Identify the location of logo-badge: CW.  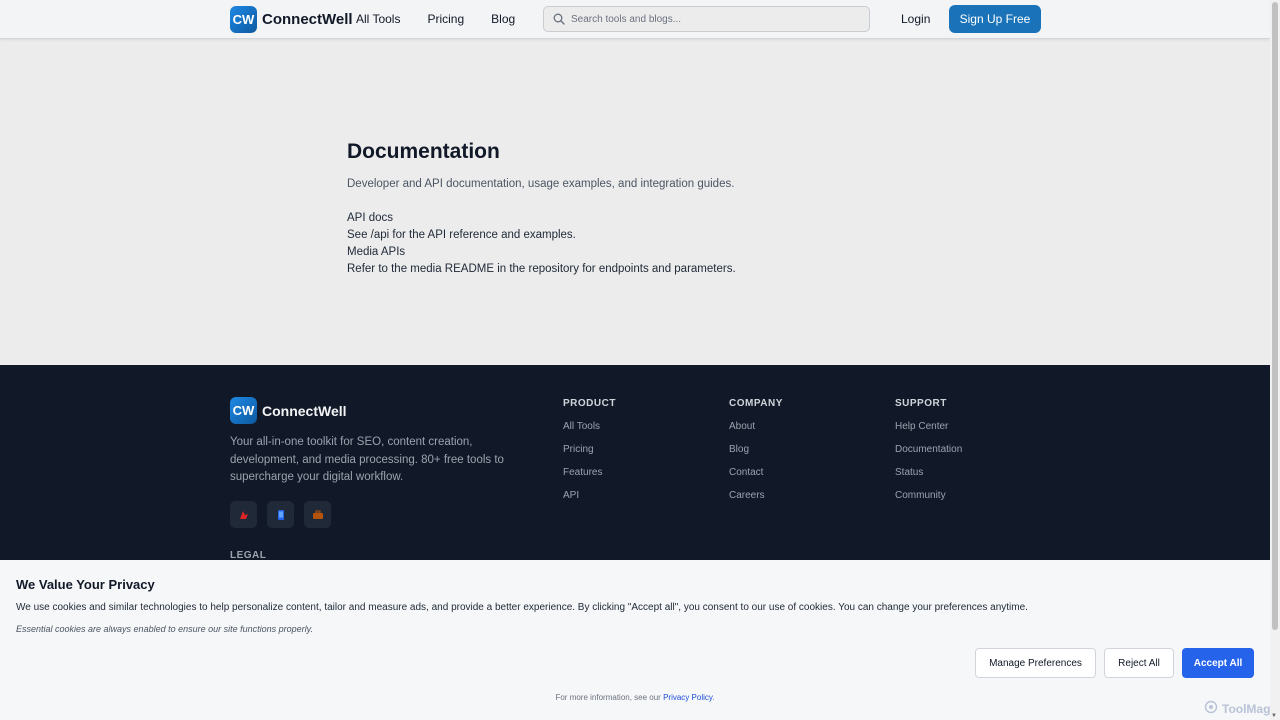
(243, 19).